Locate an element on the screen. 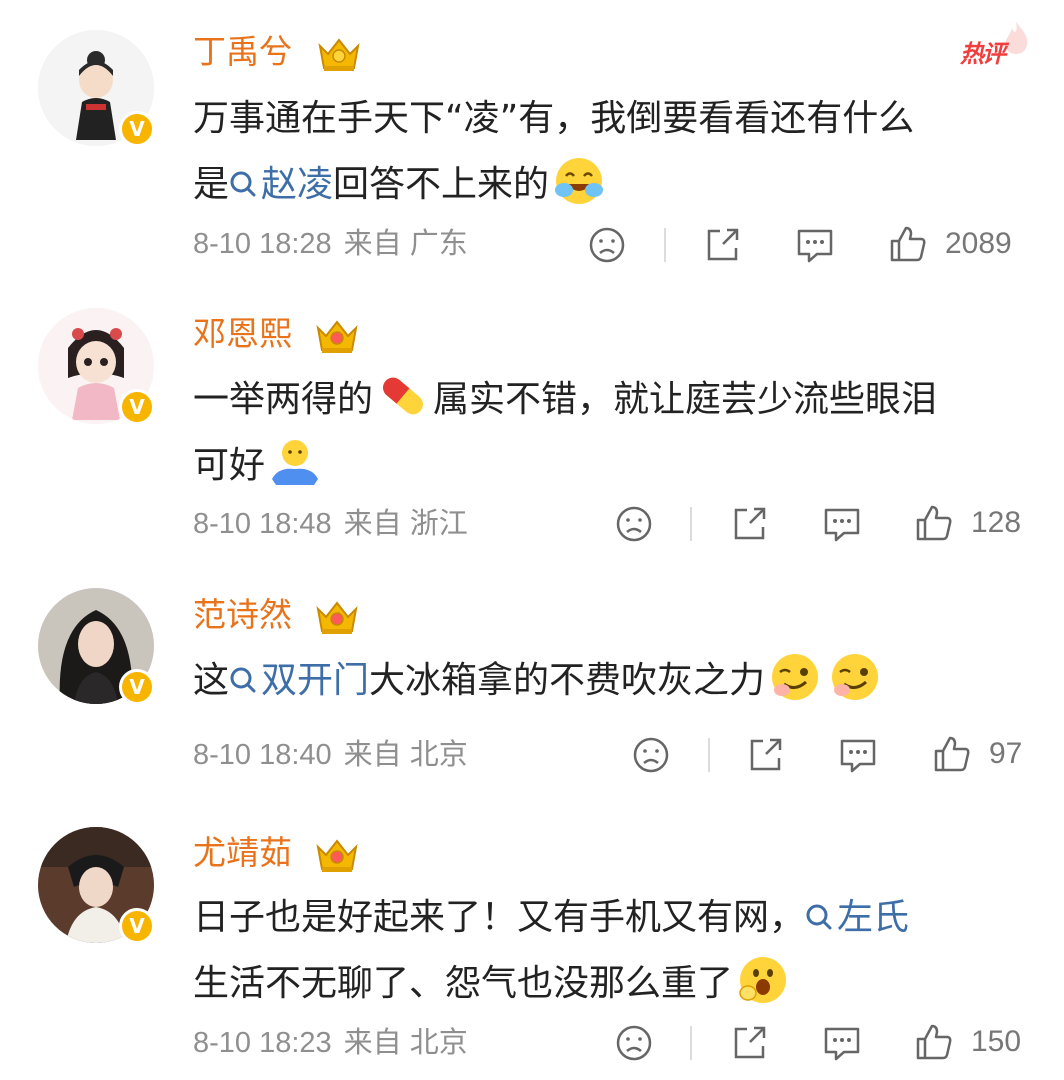 The width and height of the screenshot is (1064, 1080). comment-date: 8-10 18:40 is located at coordinates (262, 755).